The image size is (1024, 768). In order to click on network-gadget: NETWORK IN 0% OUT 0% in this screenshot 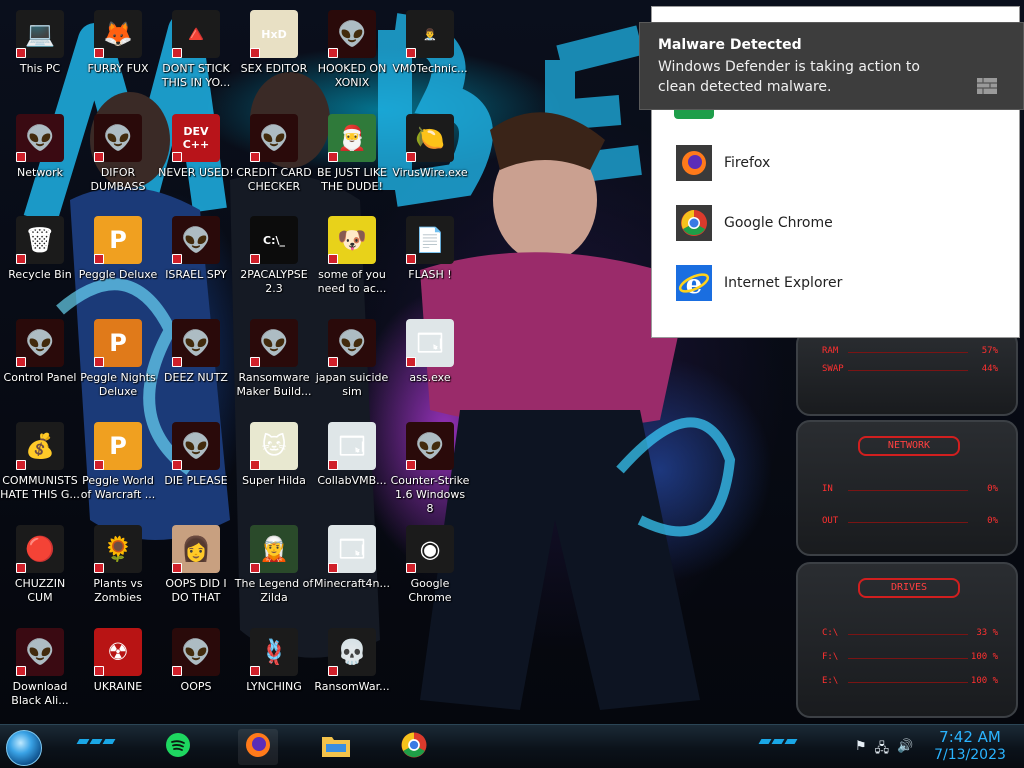, I will do `click(907, 488)`.